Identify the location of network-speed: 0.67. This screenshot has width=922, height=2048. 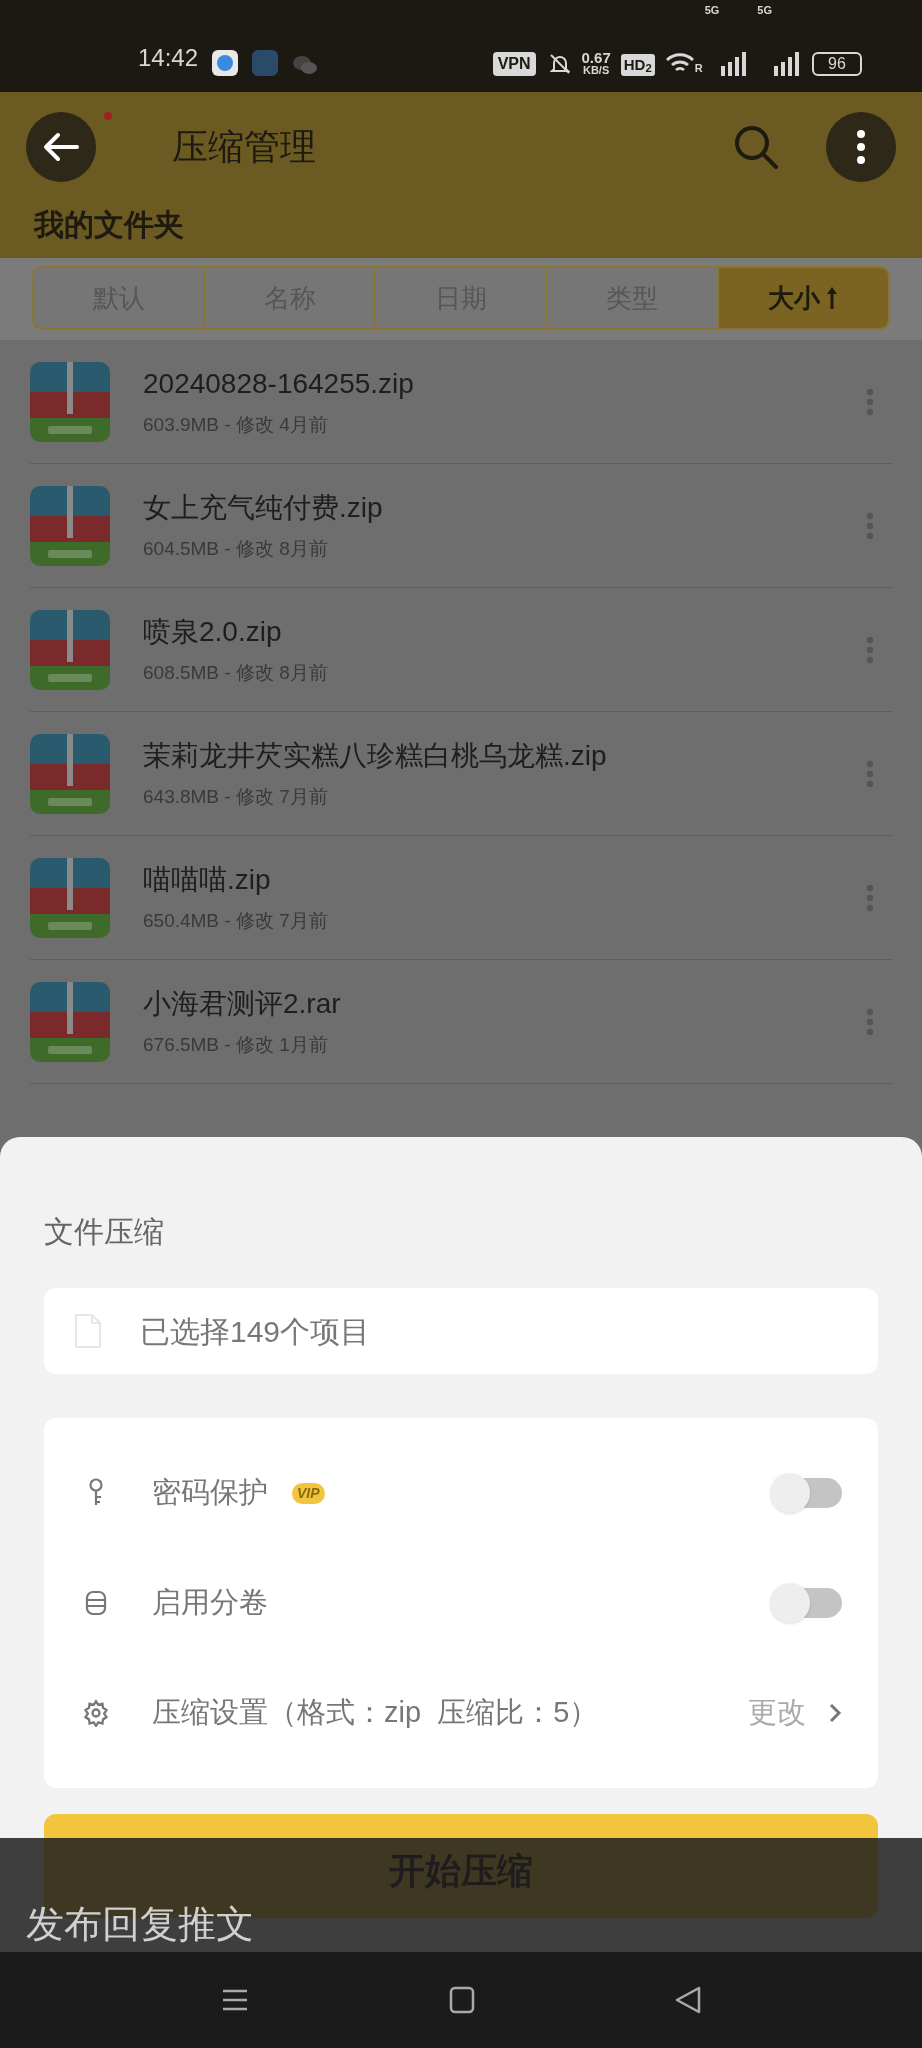
(596, 57).